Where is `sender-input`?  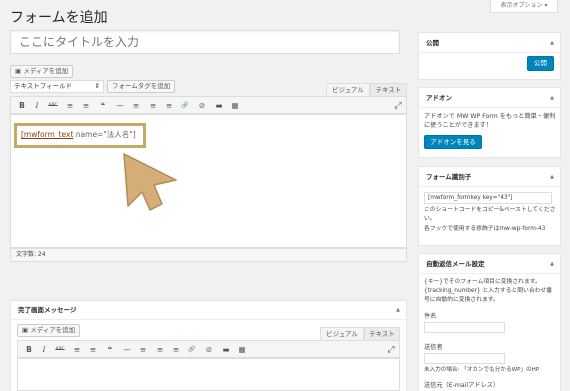 sender-input is located at coordinates (464, 358).